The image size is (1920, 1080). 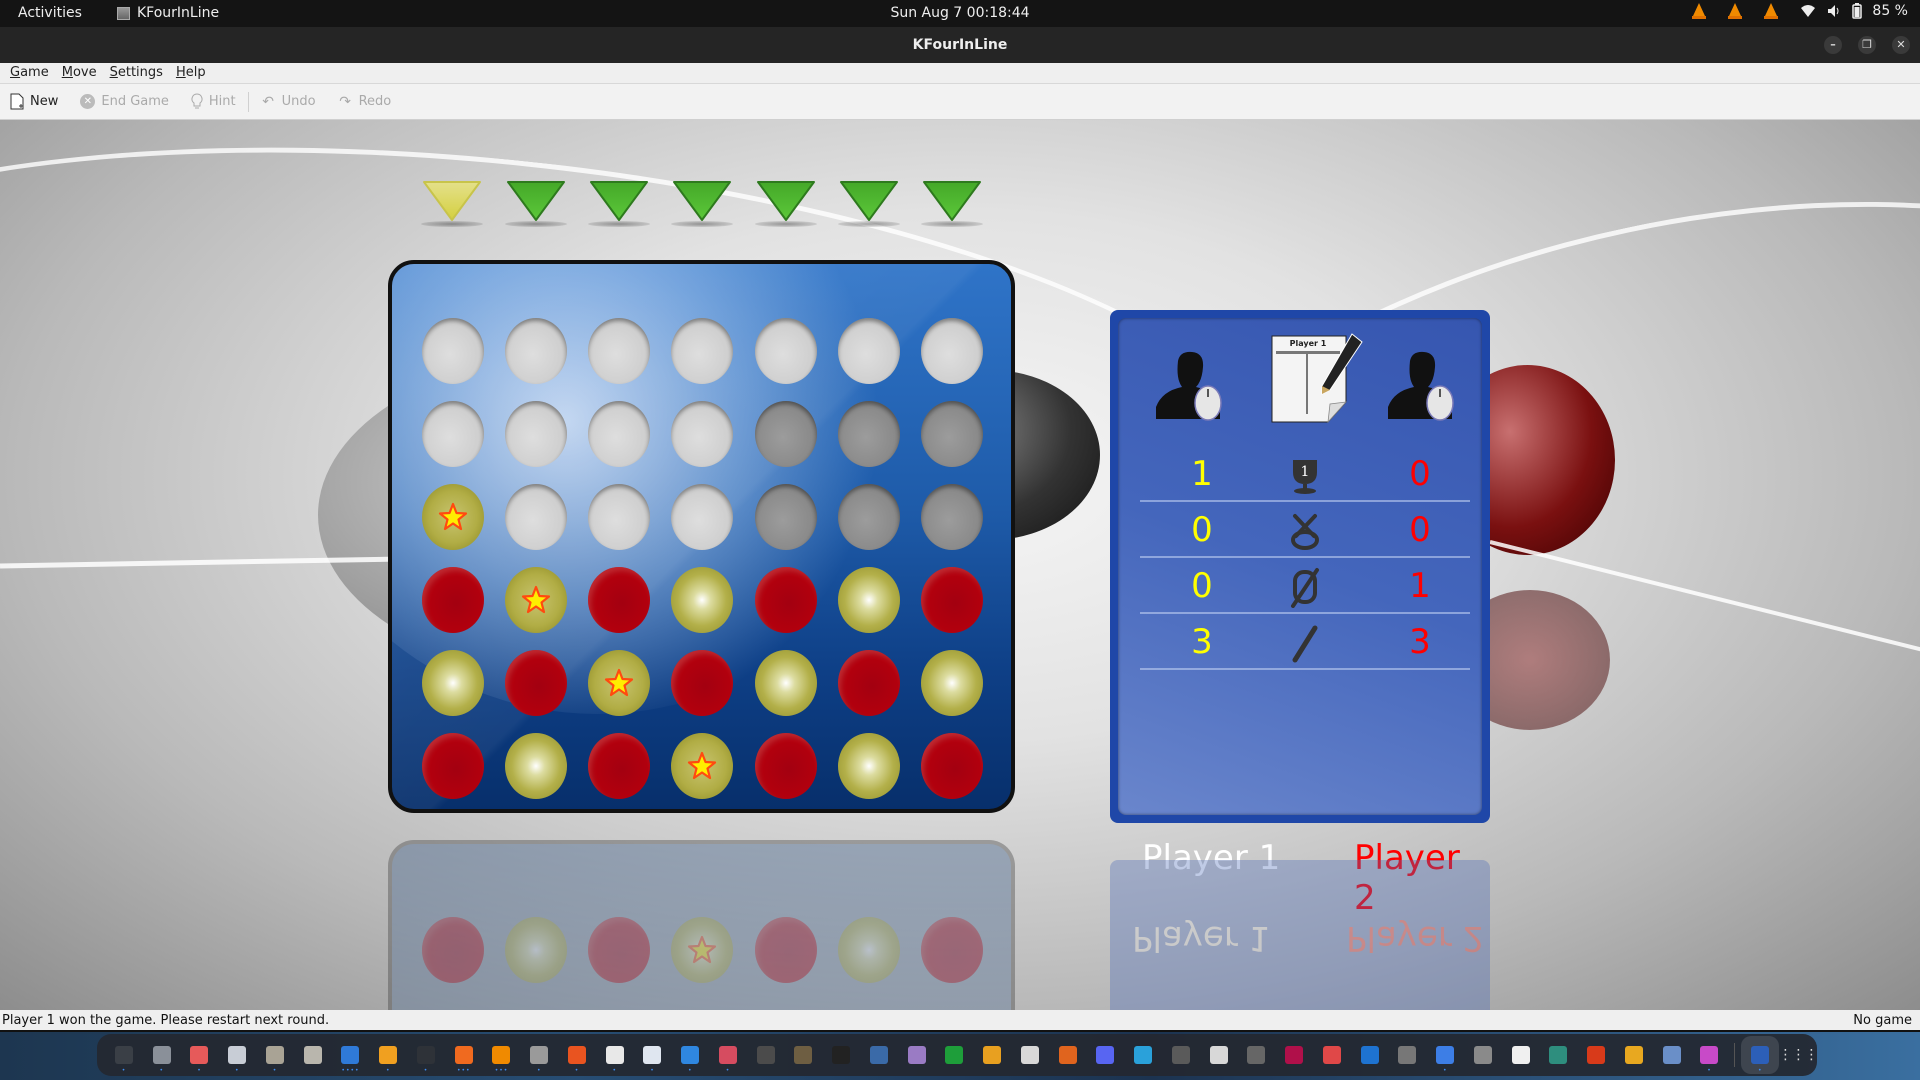 What do you see at coordinates (992, 1055) in the screenshot?
I see `dock-app-drawing` at bounding box center [992, 1055].